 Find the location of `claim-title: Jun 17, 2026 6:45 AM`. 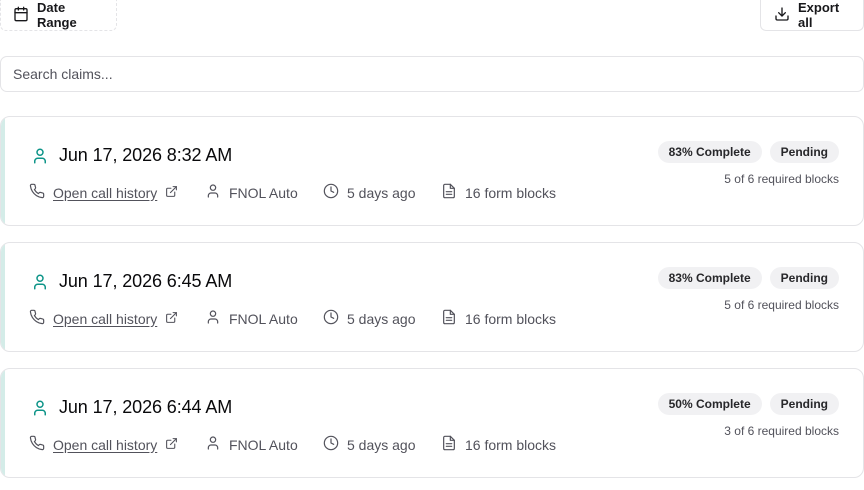

claim-title: Jun 17, 2026 6:45 AM is located at coordinates (146, 281).